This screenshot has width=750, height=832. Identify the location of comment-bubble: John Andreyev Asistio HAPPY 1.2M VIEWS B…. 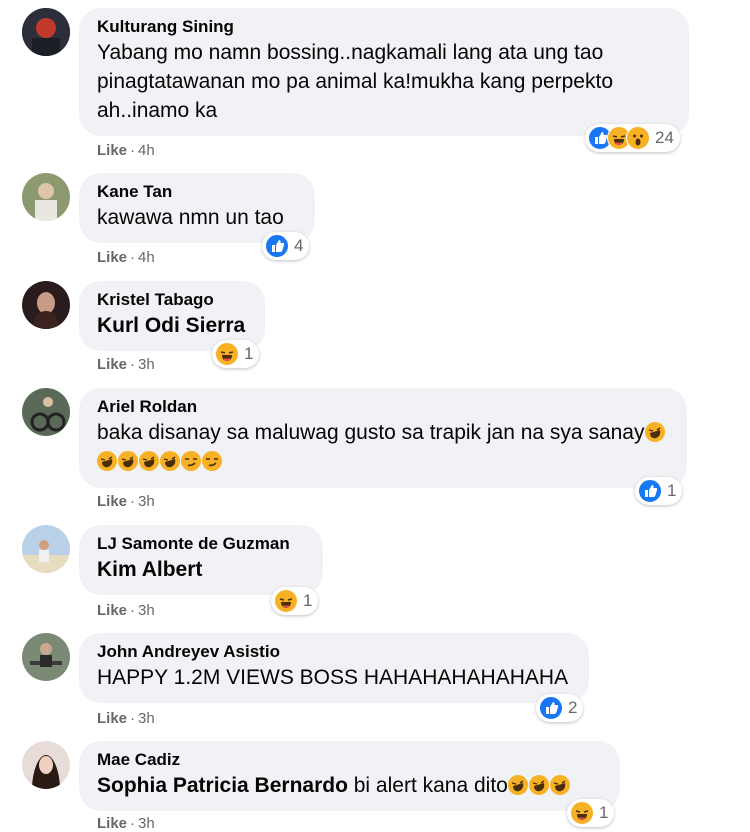
(334, 668).